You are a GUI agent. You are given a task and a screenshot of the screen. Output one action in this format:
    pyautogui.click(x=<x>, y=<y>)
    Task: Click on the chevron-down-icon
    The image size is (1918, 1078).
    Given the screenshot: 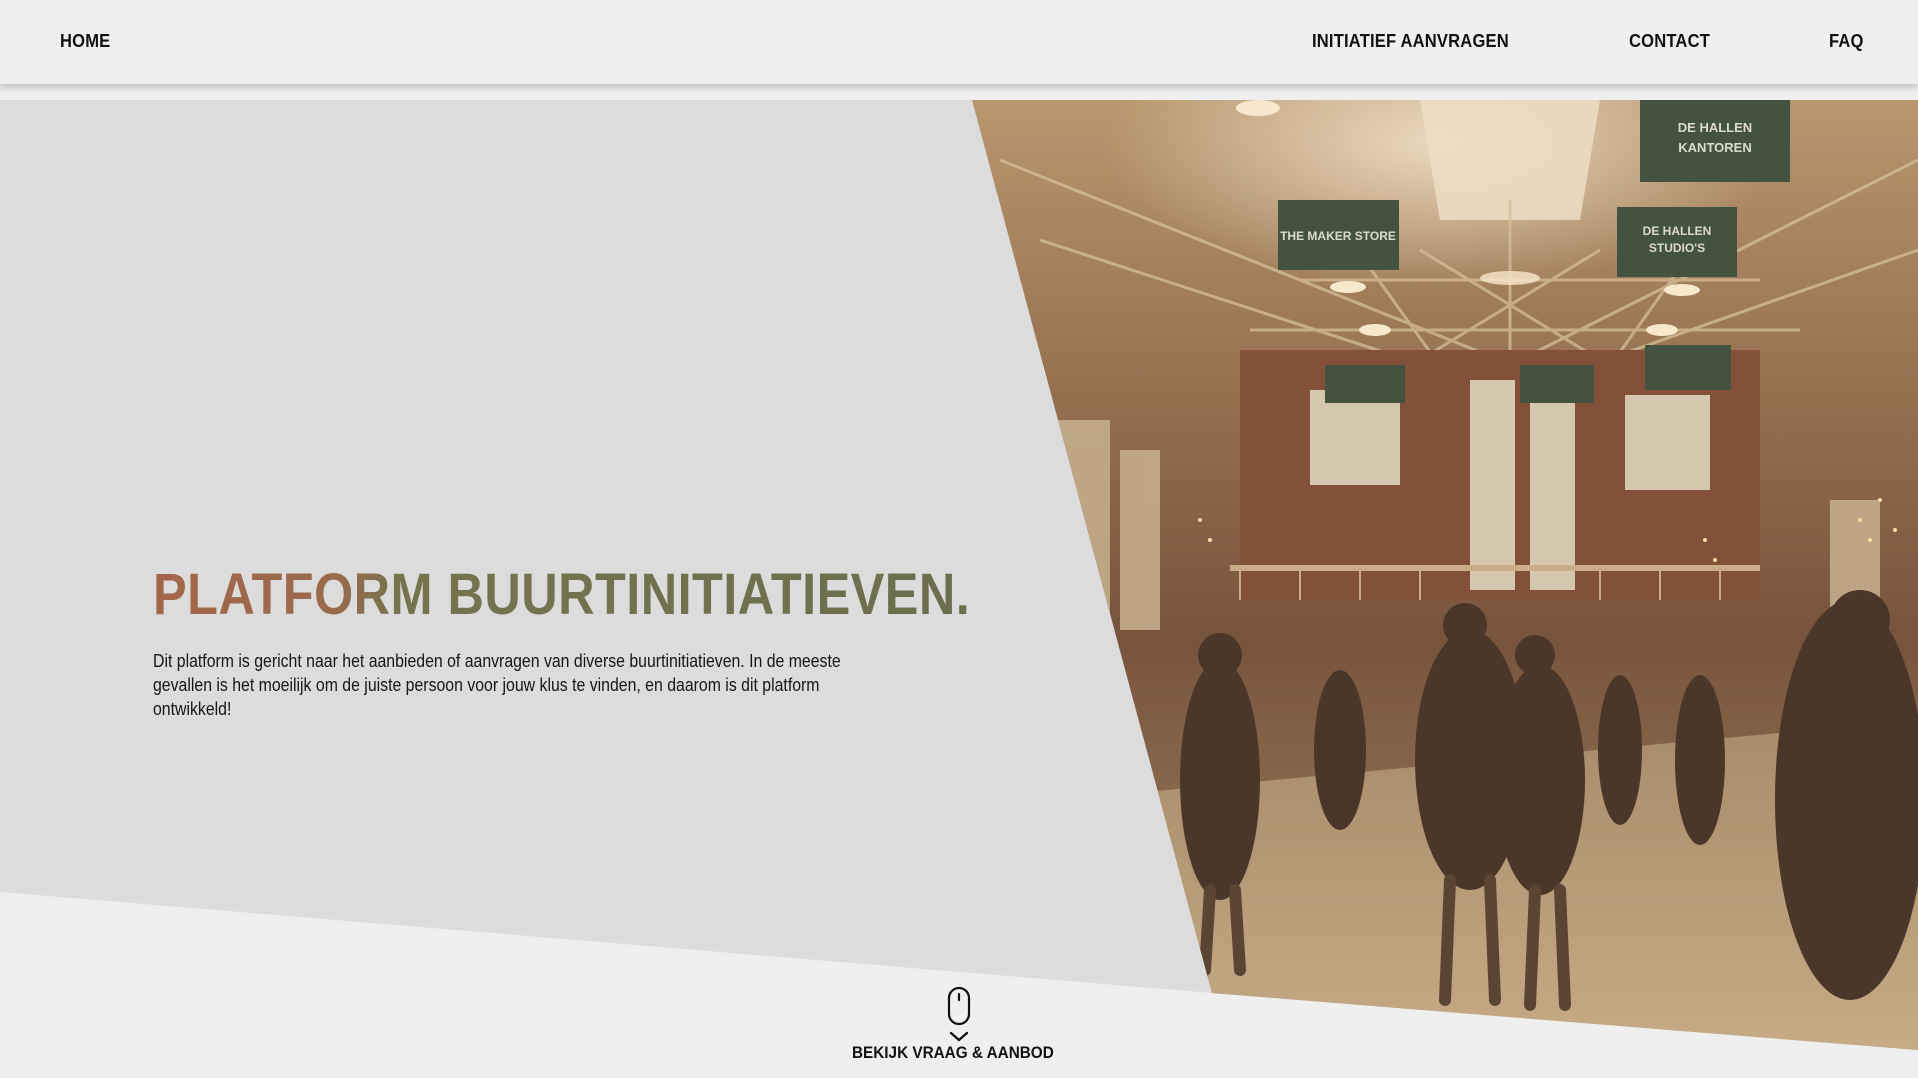 What is the action you would take?
    pyautogui.click(x=959, y=1037)
    